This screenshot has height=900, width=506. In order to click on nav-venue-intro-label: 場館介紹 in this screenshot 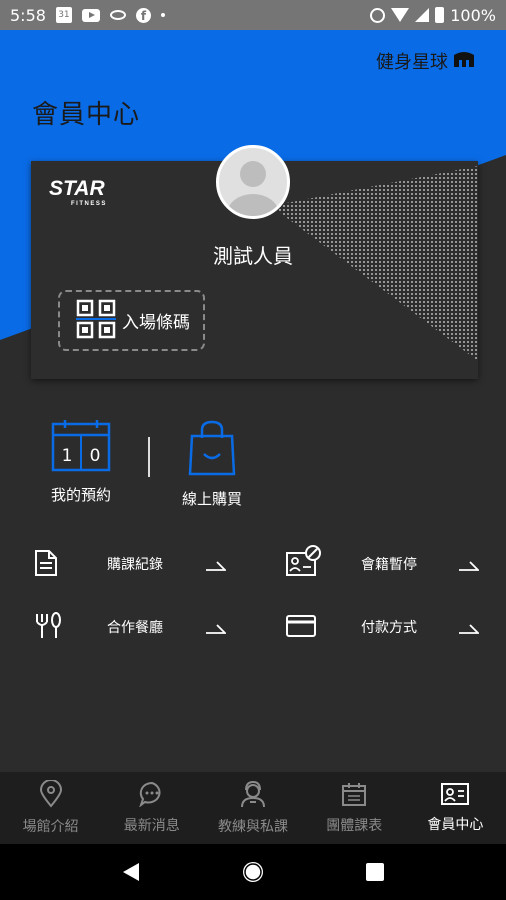, I will do `click(50, 827)`.